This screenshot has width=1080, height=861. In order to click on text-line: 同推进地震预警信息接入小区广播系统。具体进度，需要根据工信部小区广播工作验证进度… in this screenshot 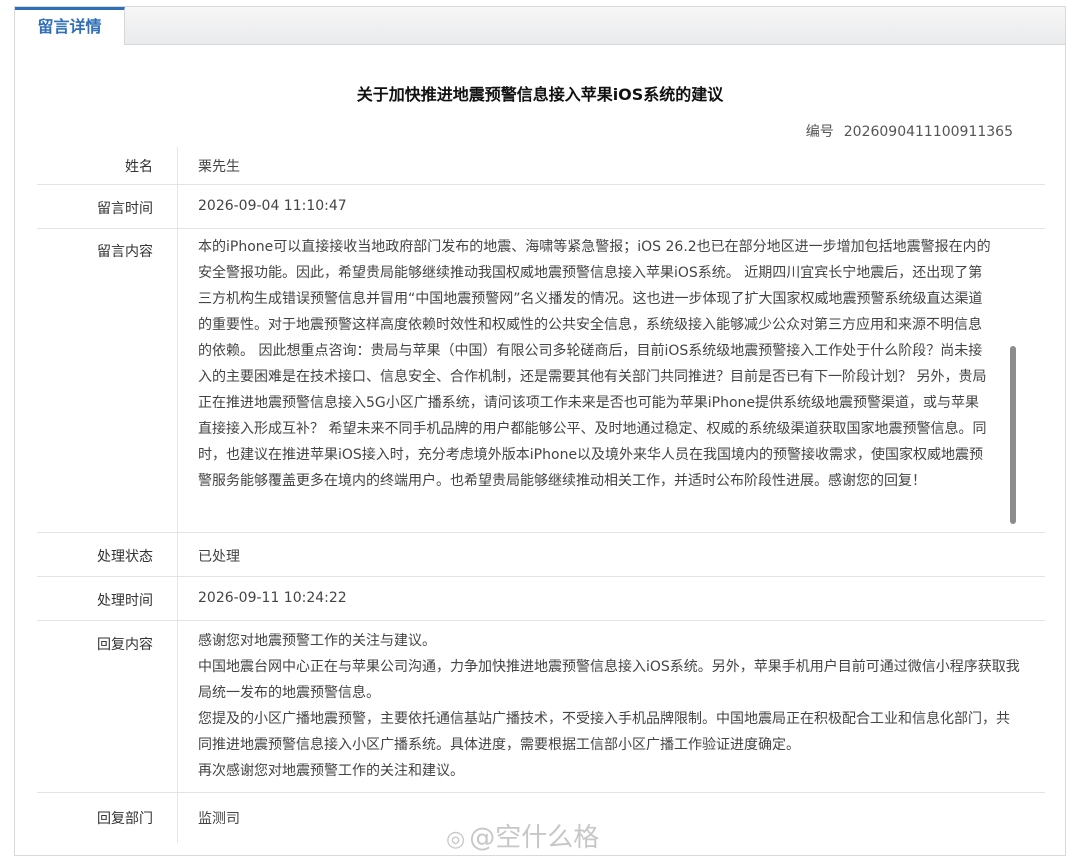, I will do `click(499, 745)`.